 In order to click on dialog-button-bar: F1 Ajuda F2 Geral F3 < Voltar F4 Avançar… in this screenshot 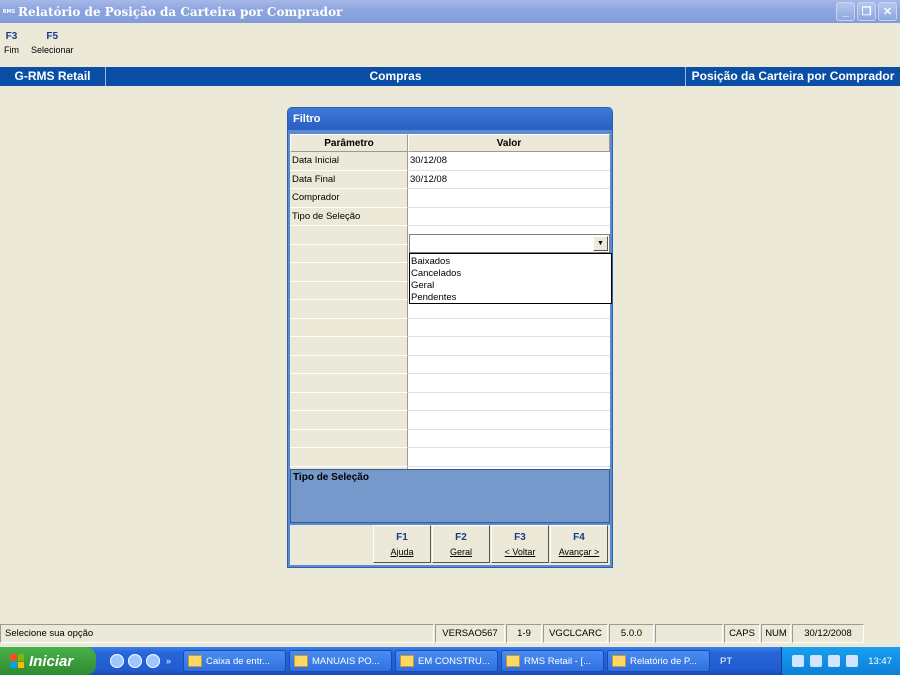, I will do `click(450, 545)`.